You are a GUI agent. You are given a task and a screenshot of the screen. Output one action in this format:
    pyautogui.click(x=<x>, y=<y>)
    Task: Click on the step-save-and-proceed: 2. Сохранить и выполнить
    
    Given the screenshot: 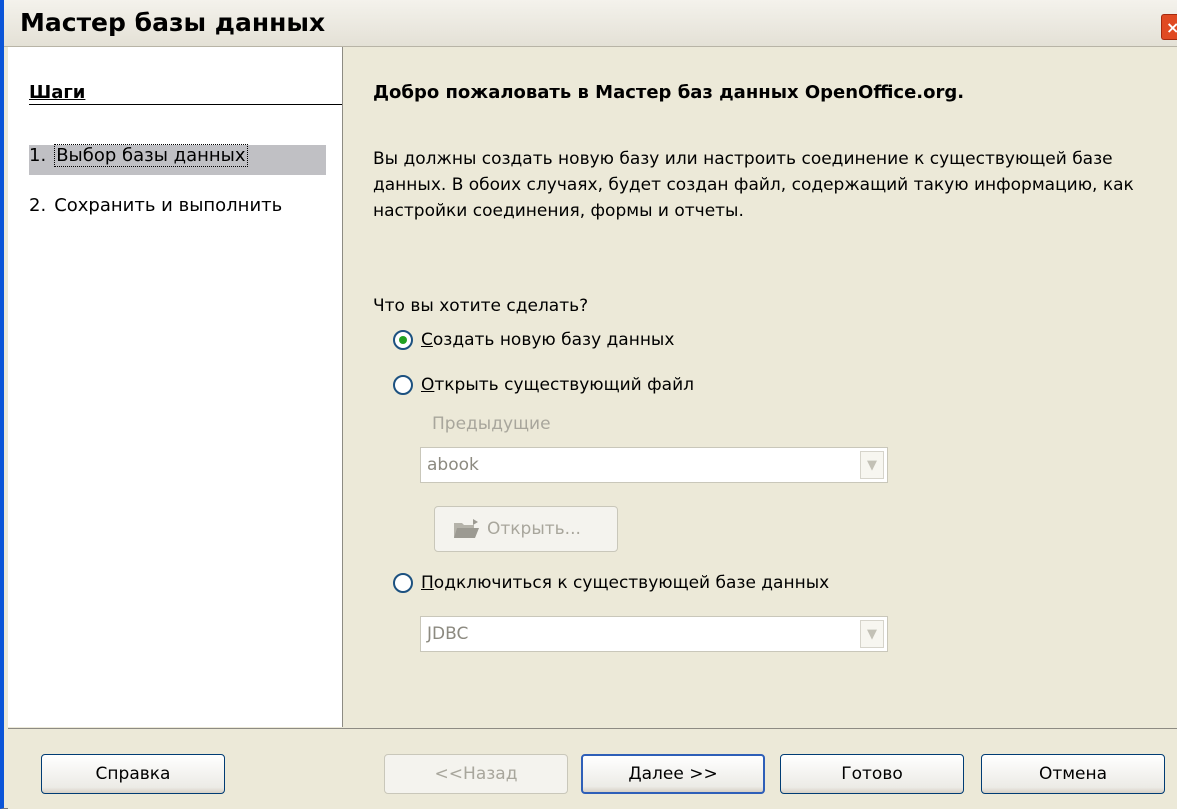 What is the action you would take?
    pyautogui.click(x=155, y=205)
    